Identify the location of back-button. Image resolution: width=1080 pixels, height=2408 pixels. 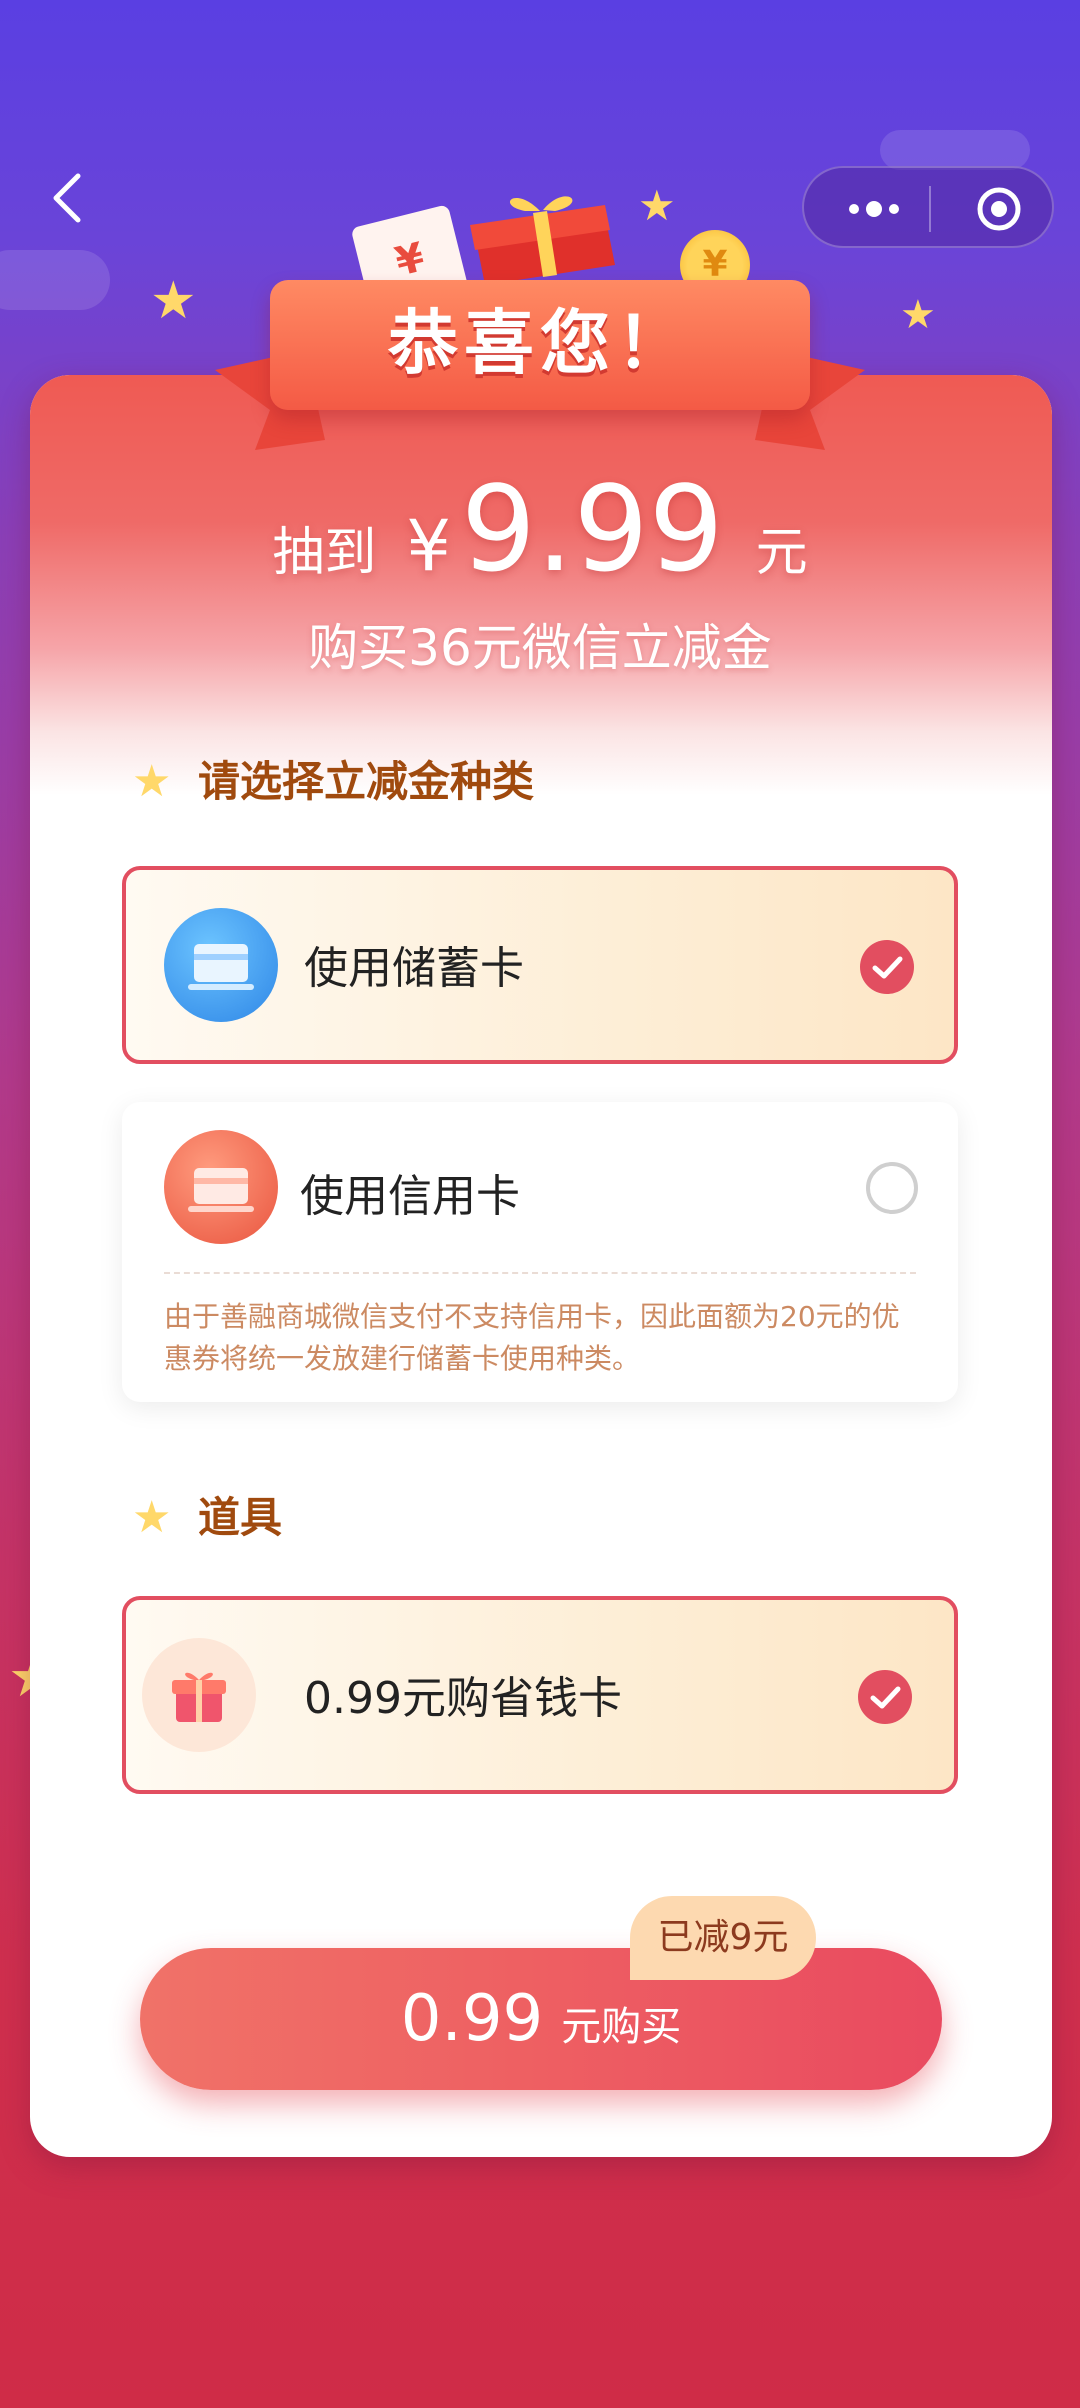
(70, 198).